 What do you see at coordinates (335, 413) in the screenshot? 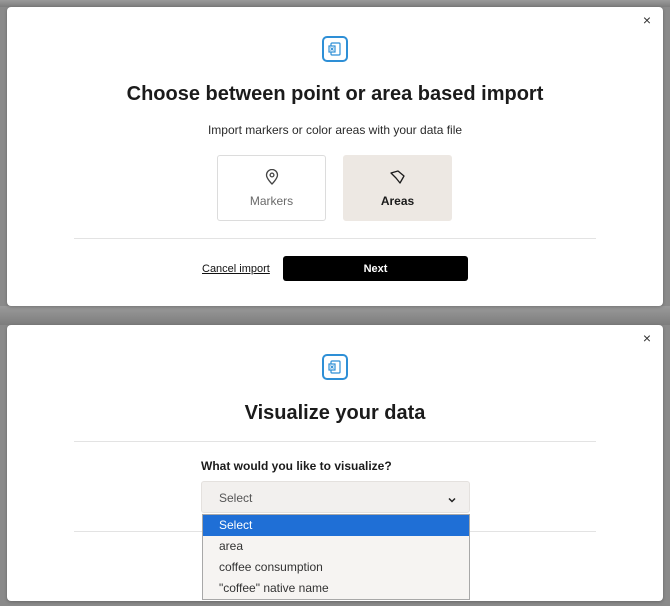
I see `modal-title: Visualize your data` at bounding box center [335, 413].